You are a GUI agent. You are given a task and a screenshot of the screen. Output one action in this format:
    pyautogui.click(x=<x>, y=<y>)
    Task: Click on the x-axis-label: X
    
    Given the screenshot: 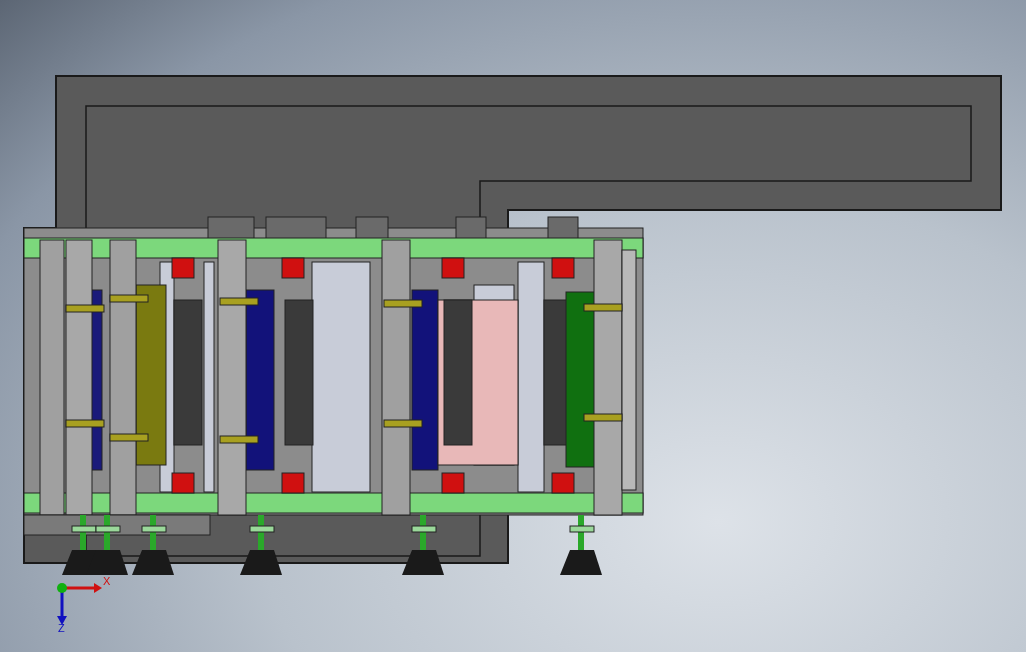 What is the action you would take?
    pyautogui.click(x=107, y=581)
    